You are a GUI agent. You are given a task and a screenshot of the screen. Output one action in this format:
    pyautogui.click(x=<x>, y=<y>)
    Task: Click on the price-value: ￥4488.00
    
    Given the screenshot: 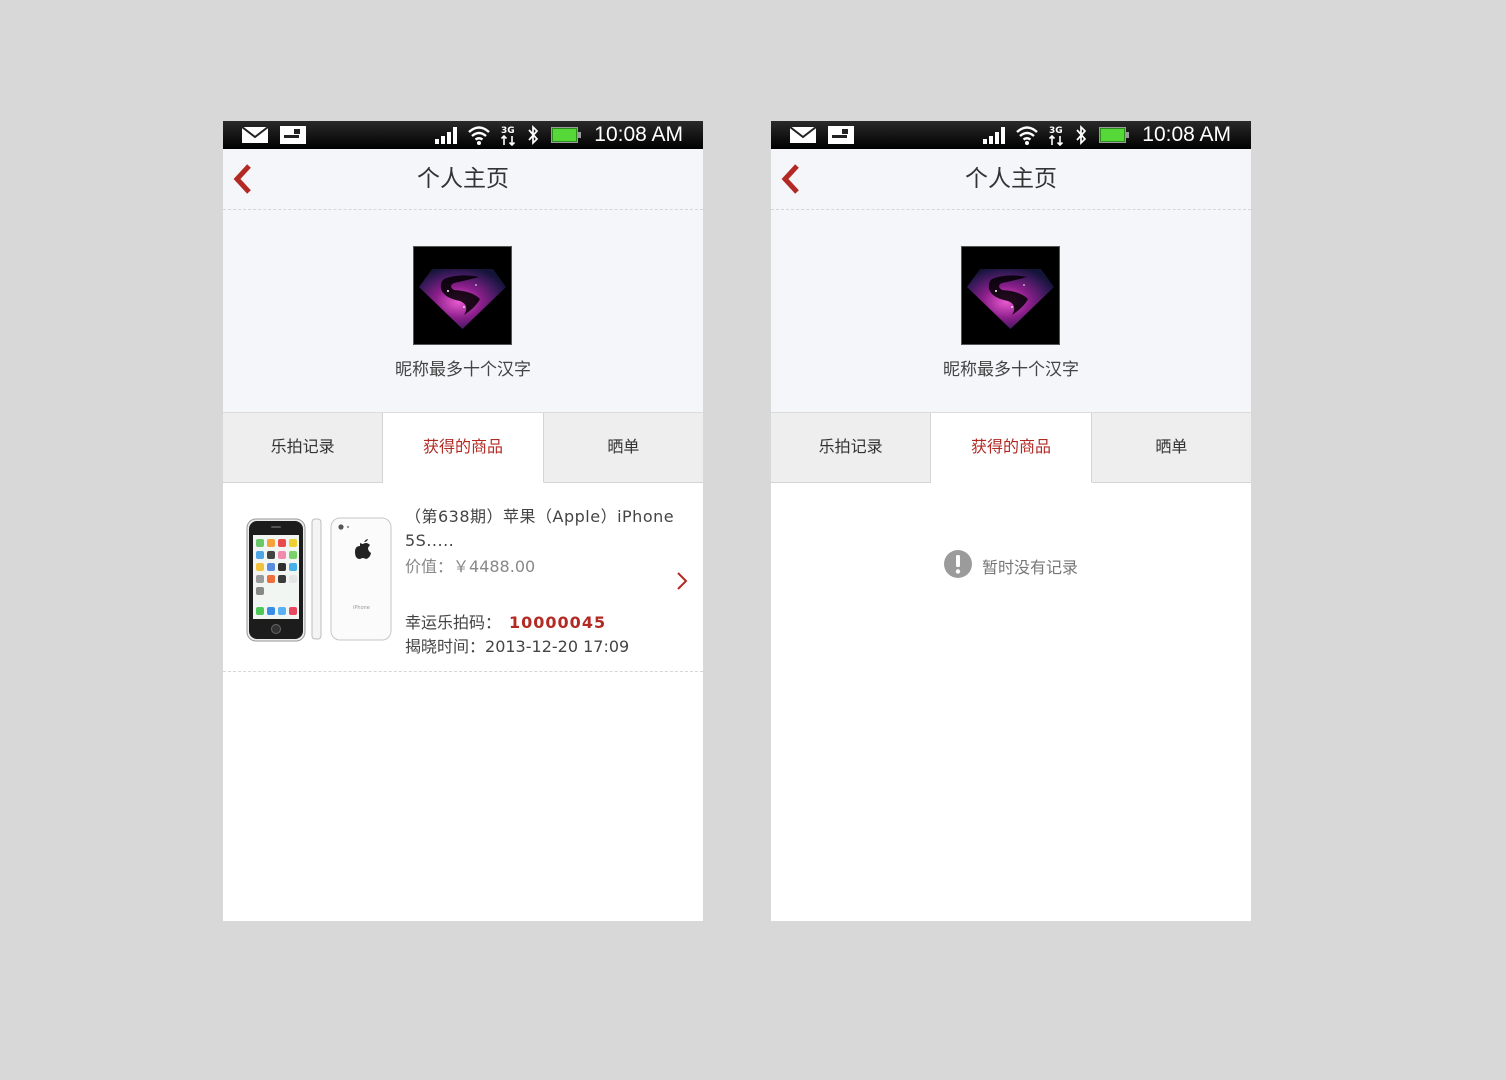 What is the action you would take?
    pyautogui.click(x=494, y=566)
    